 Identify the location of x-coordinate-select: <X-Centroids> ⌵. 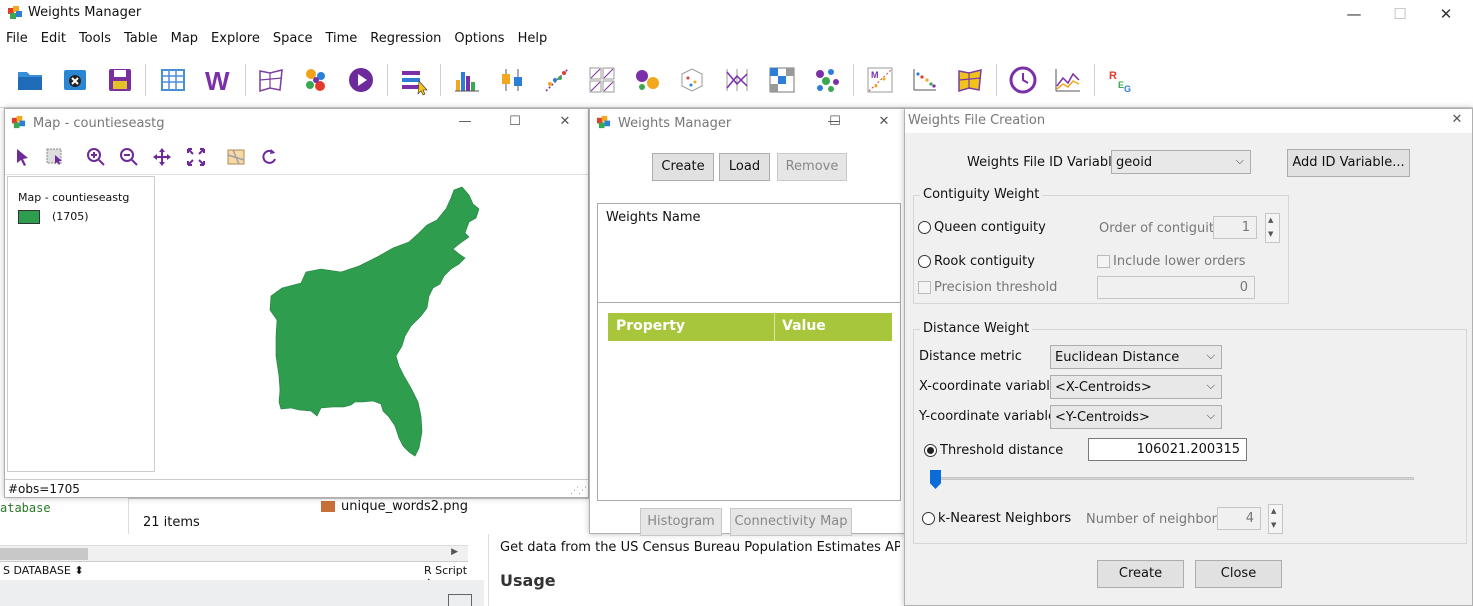
(1136, 387).